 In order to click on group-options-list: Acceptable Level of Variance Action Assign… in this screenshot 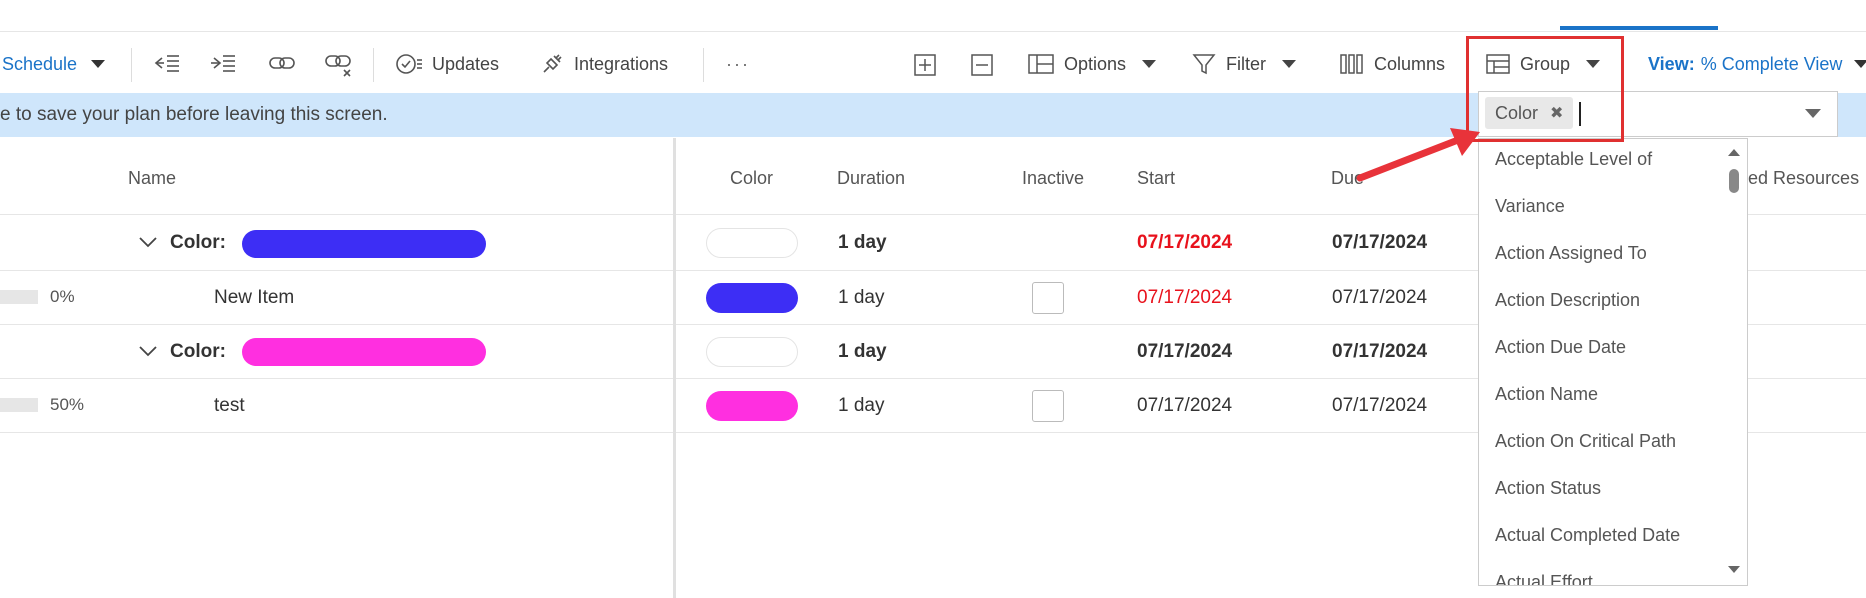, I will do `click(1613, 362)`.